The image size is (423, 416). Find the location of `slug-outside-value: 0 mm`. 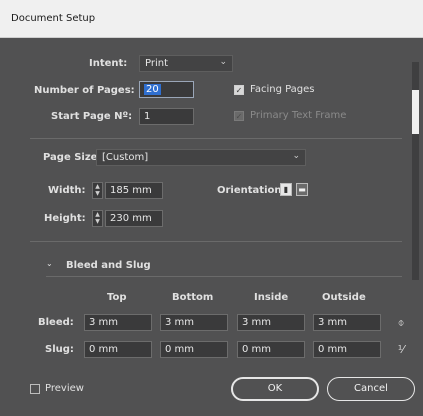

slug-outside-value: 0 mm is located at coordinates (333, 349).